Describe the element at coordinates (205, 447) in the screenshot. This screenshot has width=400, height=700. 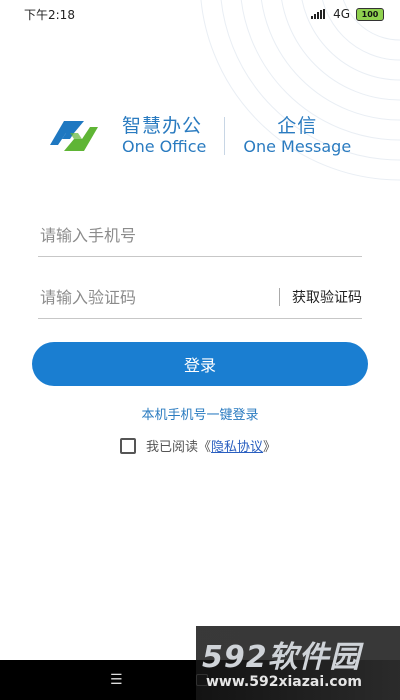
I see `agreement-open-bracket: 《` at that location.